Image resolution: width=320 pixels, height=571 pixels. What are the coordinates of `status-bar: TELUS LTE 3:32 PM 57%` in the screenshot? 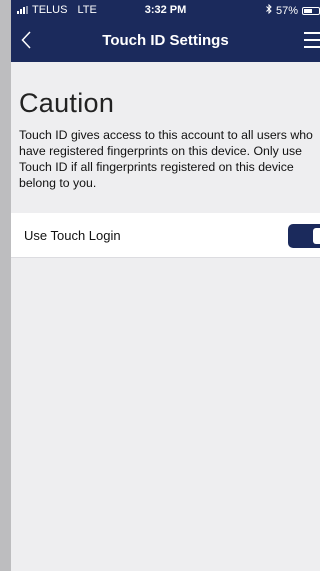 It's located at (165, 10).